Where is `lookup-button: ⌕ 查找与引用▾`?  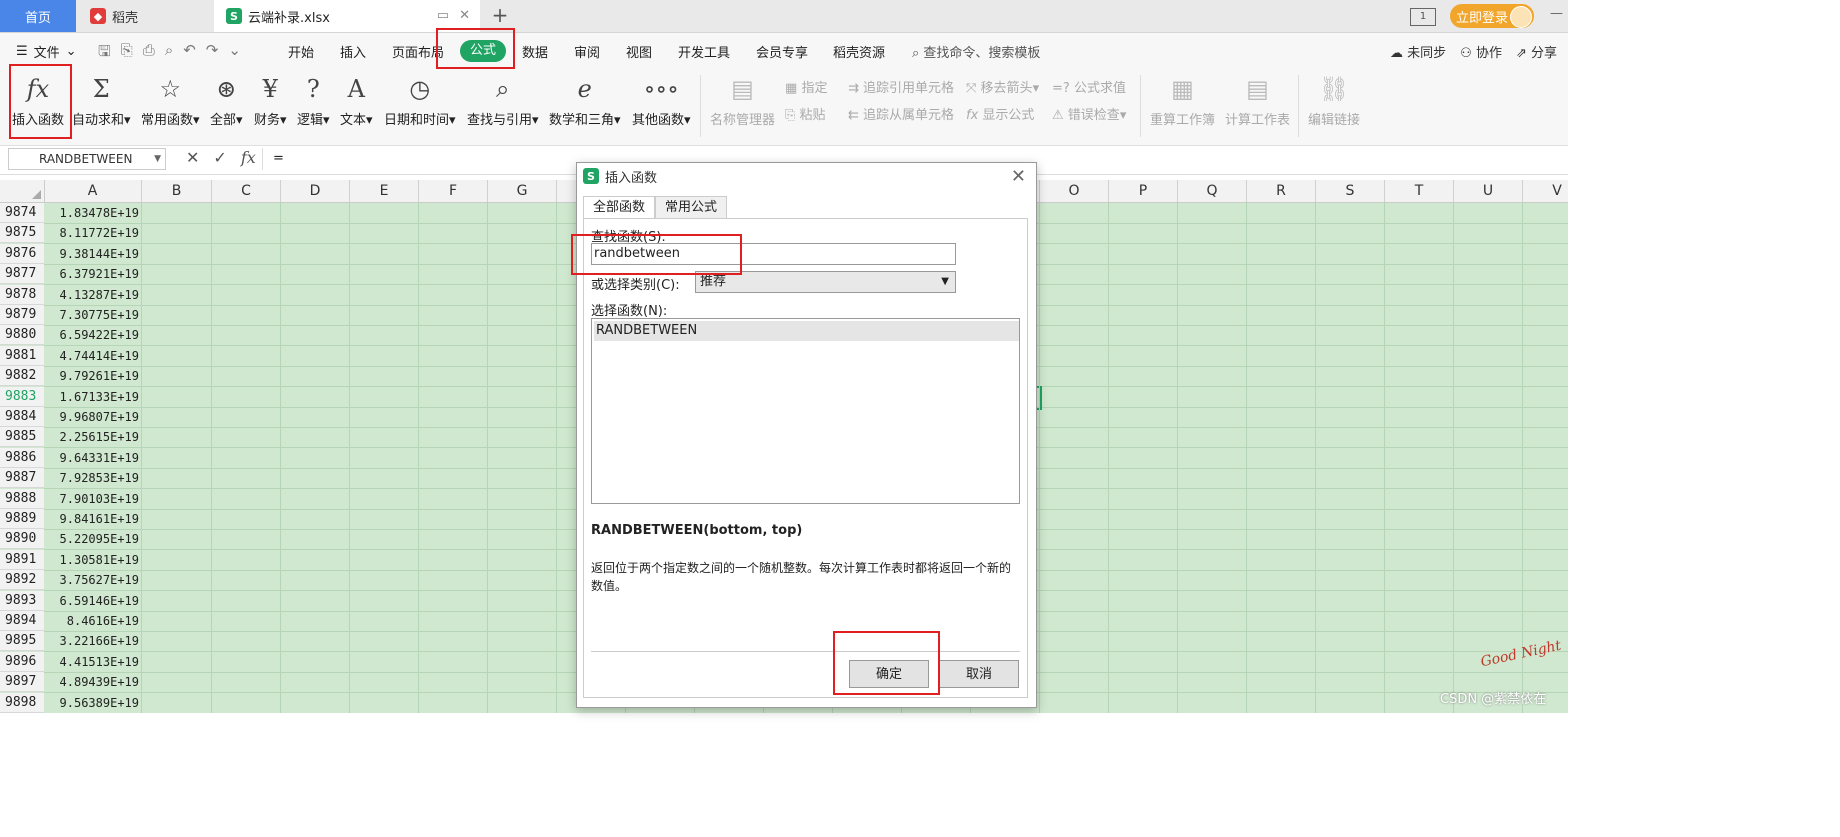 lookup-button: ⌕ 查找与引用▾ is located at coordinates (503, 100).